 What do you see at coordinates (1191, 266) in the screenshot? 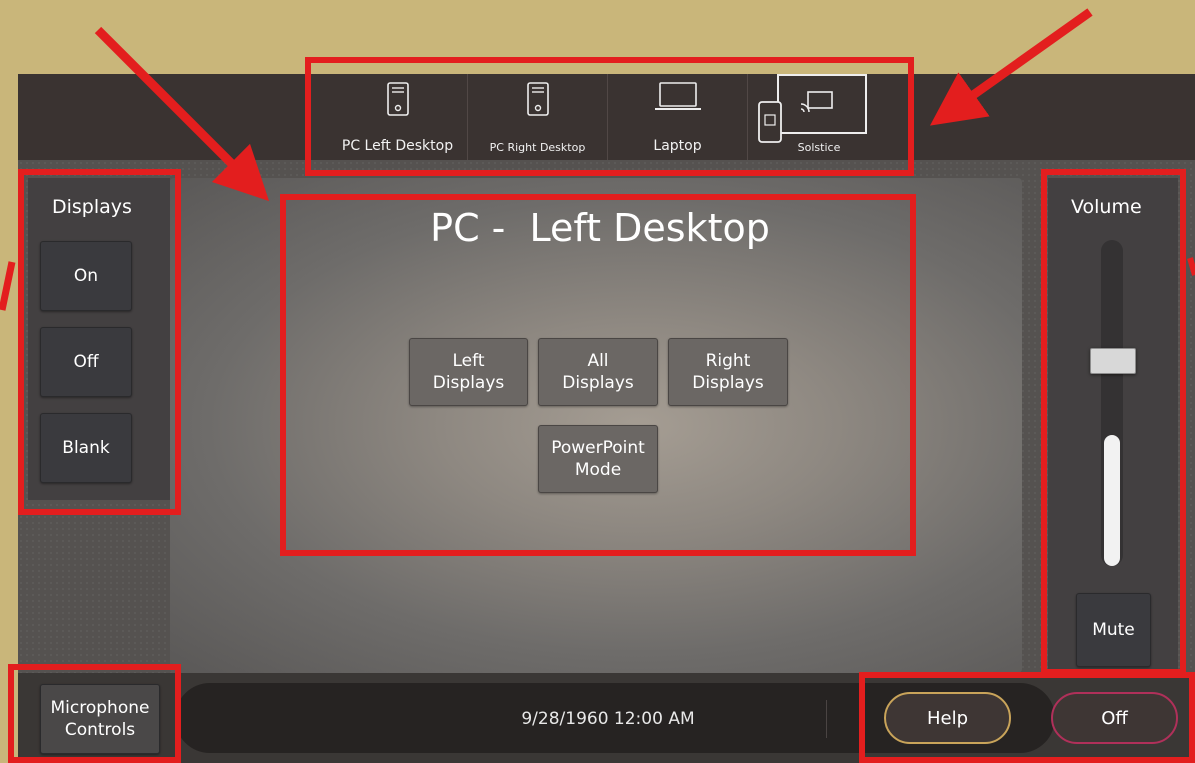
I see `arrow-fragment-right` at bounding box center [1191, 266].